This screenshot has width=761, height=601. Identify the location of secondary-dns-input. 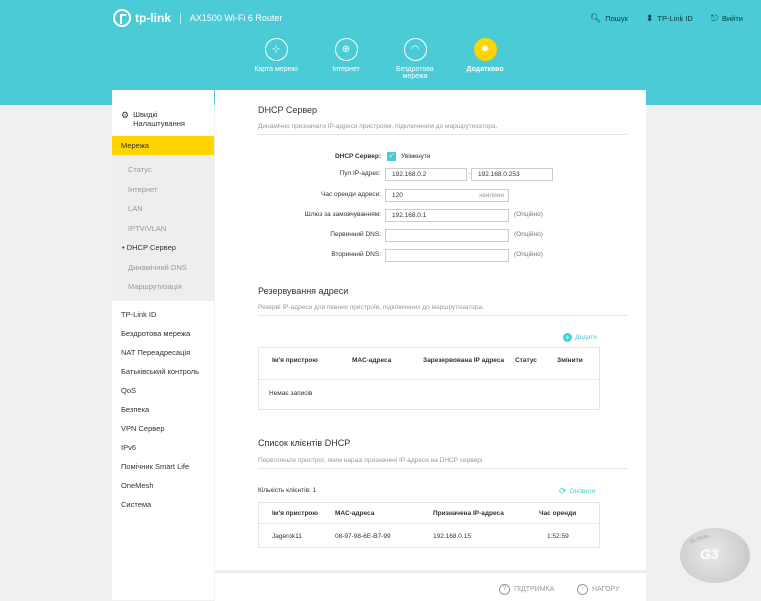
(447, 255).